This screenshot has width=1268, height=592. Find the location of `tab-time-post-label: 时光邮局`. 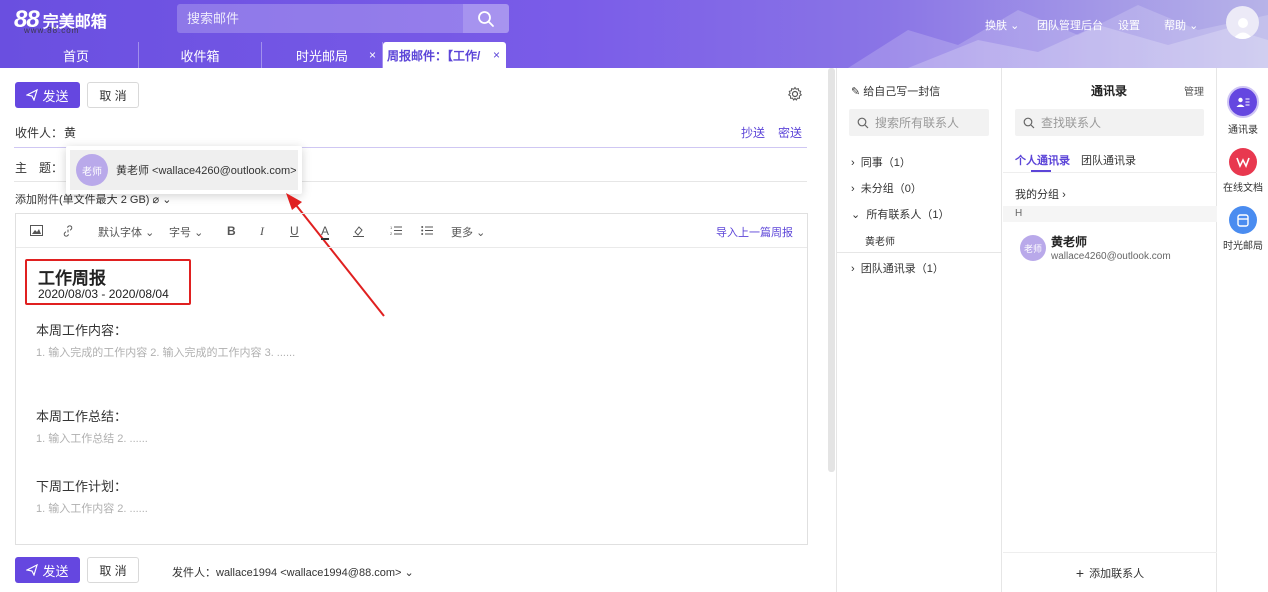

tab-time-post-label: 时光邮局 is located at coordinates (321, 56).